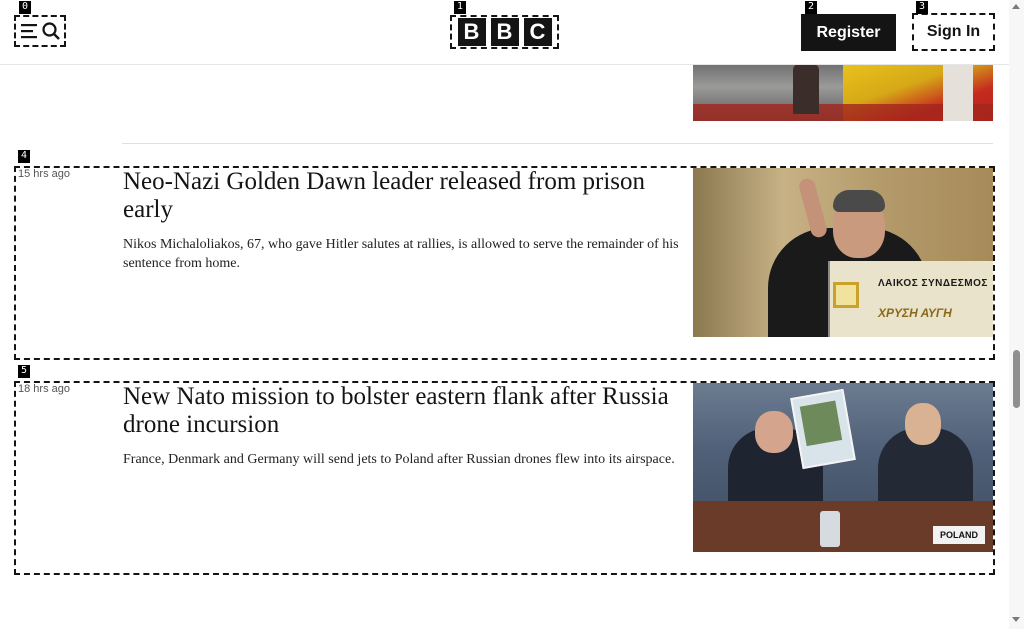 Image resolution: width=1024 pixels, height=629 pixels. Describe the element at coordinates (1016, 6) in the screenshot. I see `scroll-up-arrow-icon` at that location.